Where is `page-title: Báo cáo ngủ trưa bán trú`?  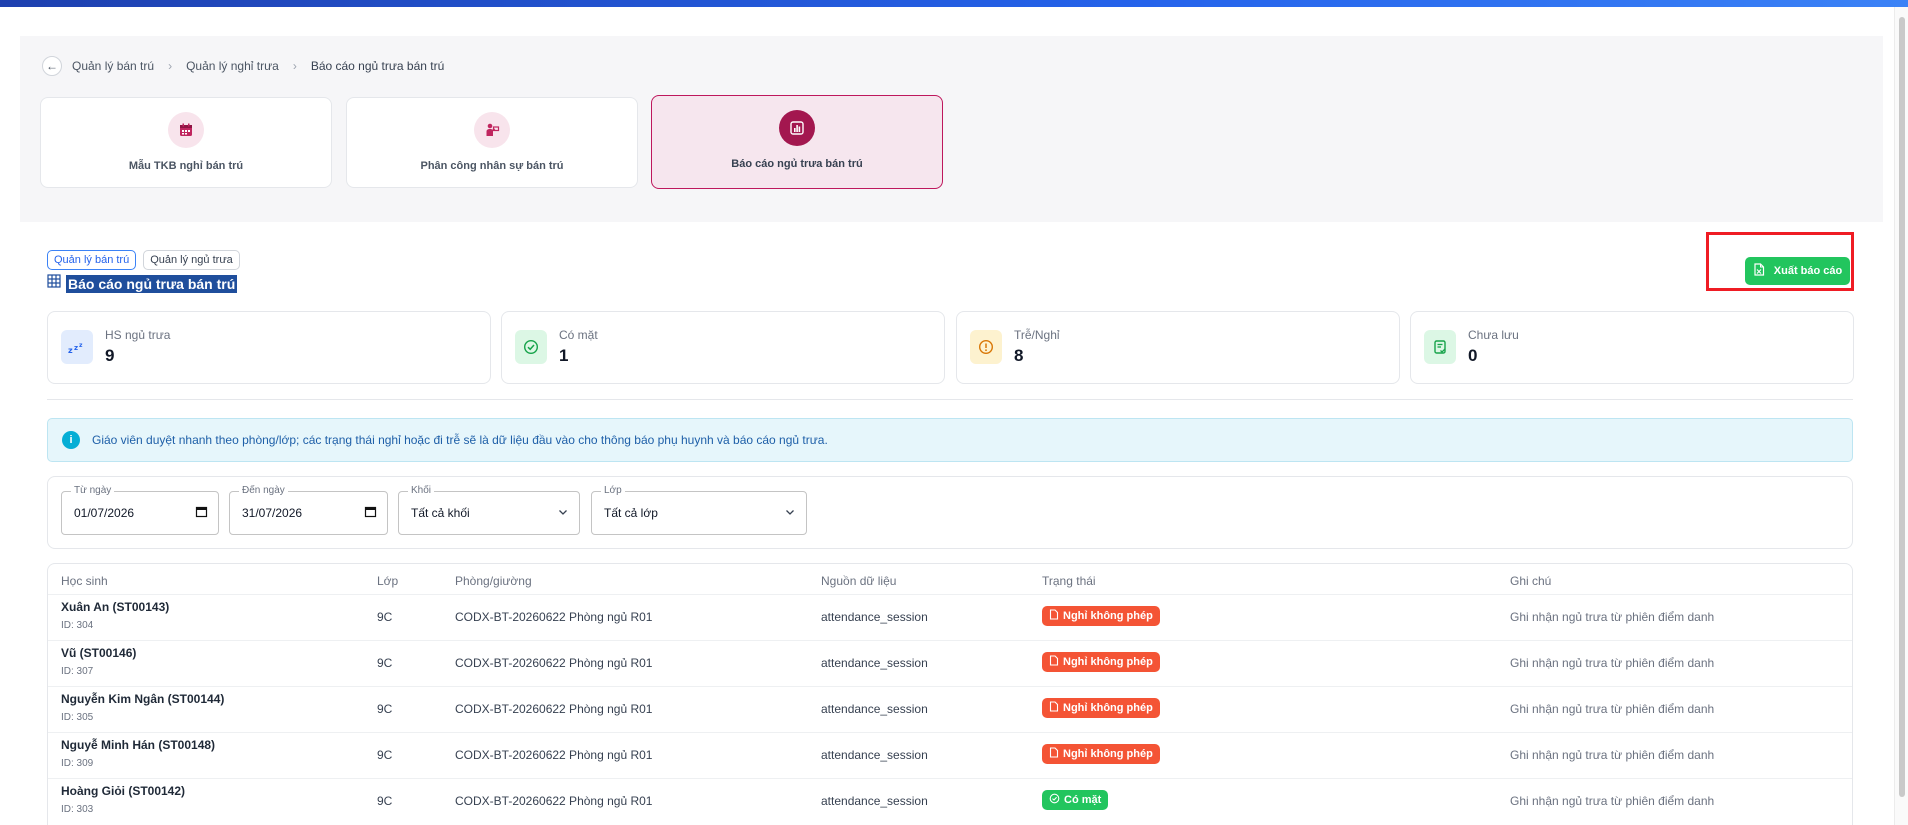
page-title: Báo cáo ngủ trưa bán trú is located at coordinates (142, 283).